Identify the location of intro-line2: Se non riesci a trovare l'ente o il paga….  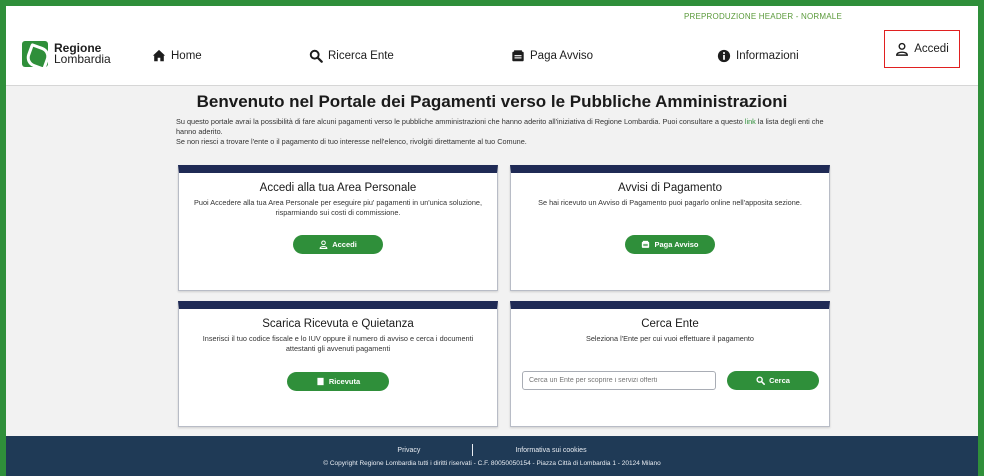
(351, 141).